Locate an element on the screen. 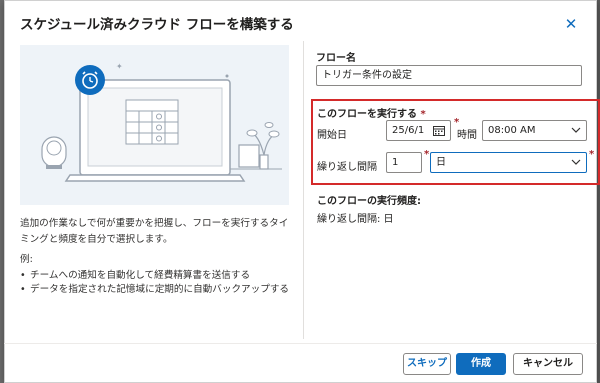 The image size is (600, 383). dialog-title: スケジュール済みクラウド フローを構築する is located at coordinates (157, 25).